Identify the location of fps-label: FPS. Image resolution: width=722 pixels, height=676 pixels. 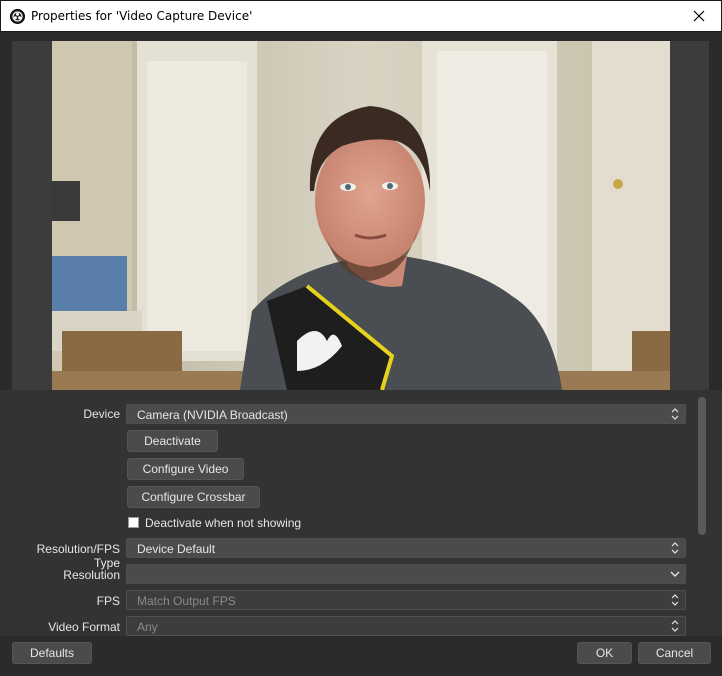
(108, 601).